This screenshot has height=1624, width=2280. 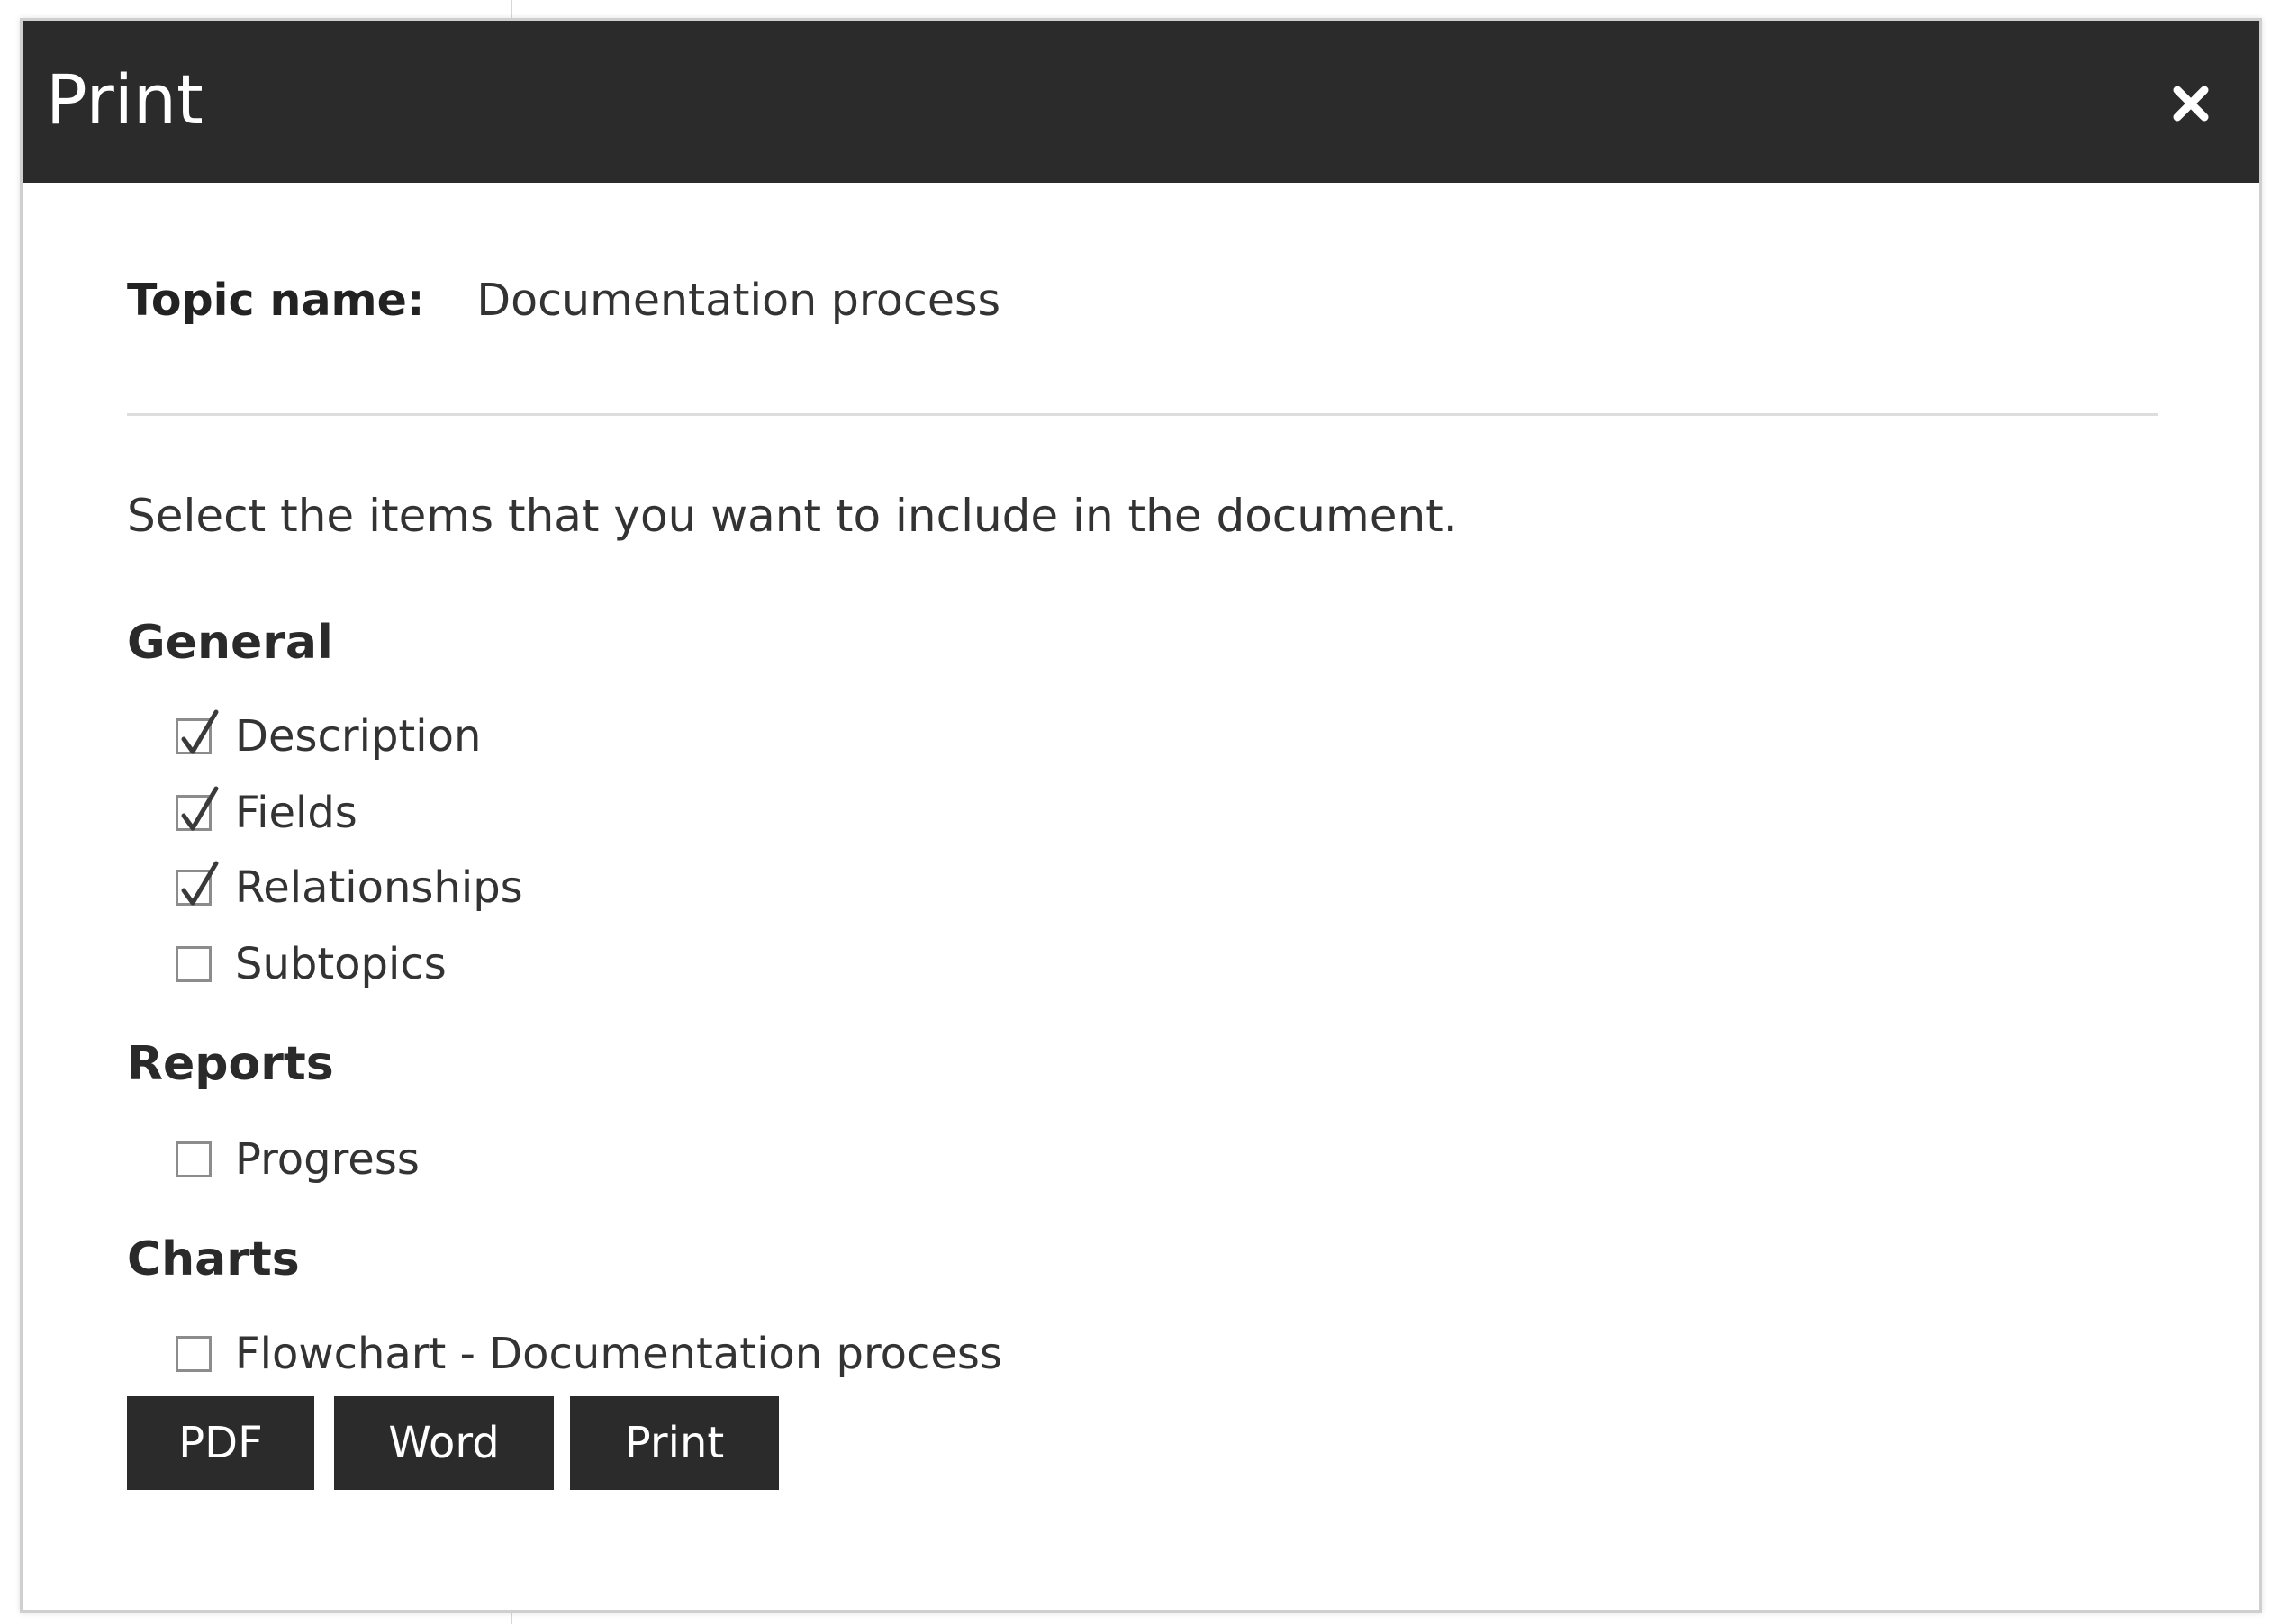 I want to click on checkbox-label: Description, so click(x=358, y=736).